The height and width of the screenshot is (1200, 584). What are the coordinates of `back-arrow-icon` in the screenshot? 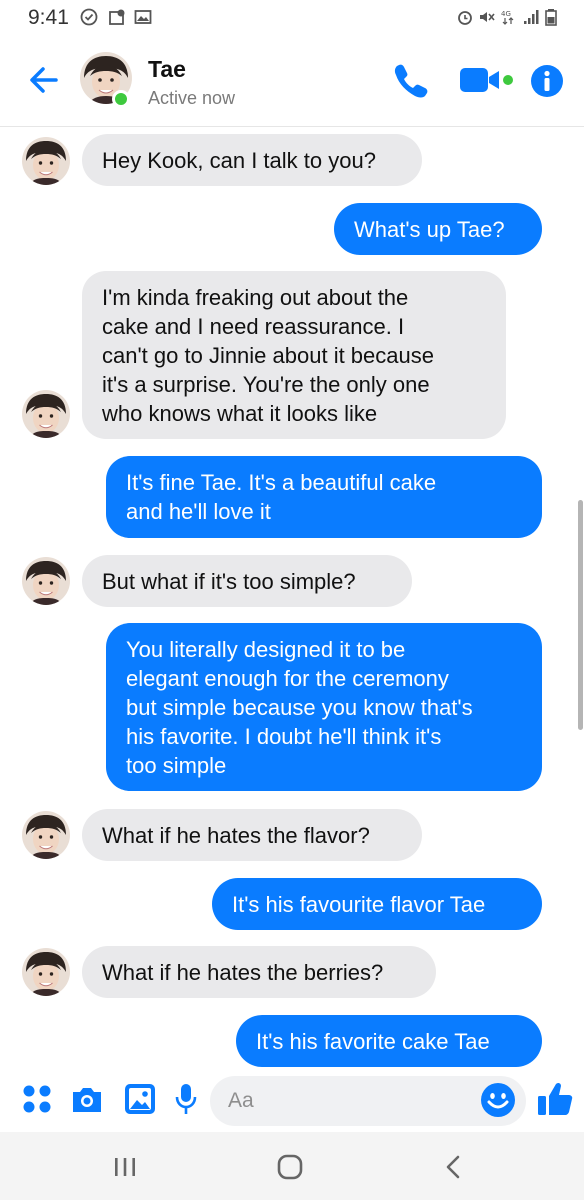 It's located at (44, 80).